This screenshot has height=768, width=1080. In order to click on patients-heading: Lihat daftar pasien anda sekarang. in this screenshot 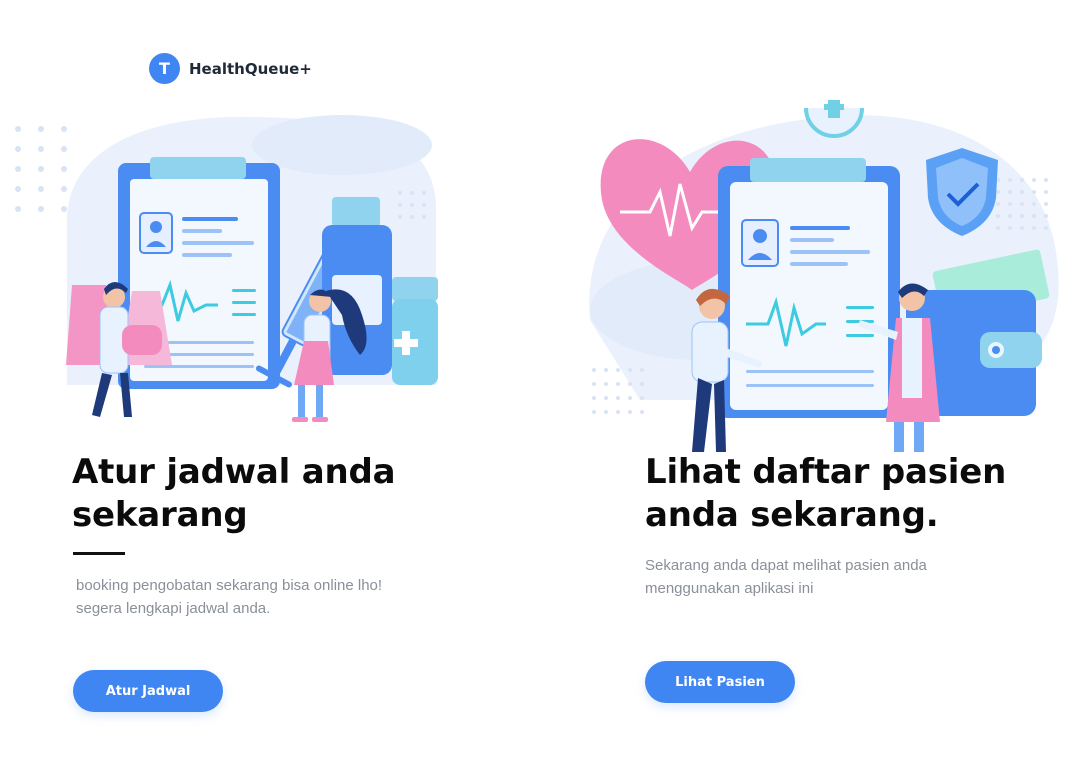, I will do `click(855, 494)`.